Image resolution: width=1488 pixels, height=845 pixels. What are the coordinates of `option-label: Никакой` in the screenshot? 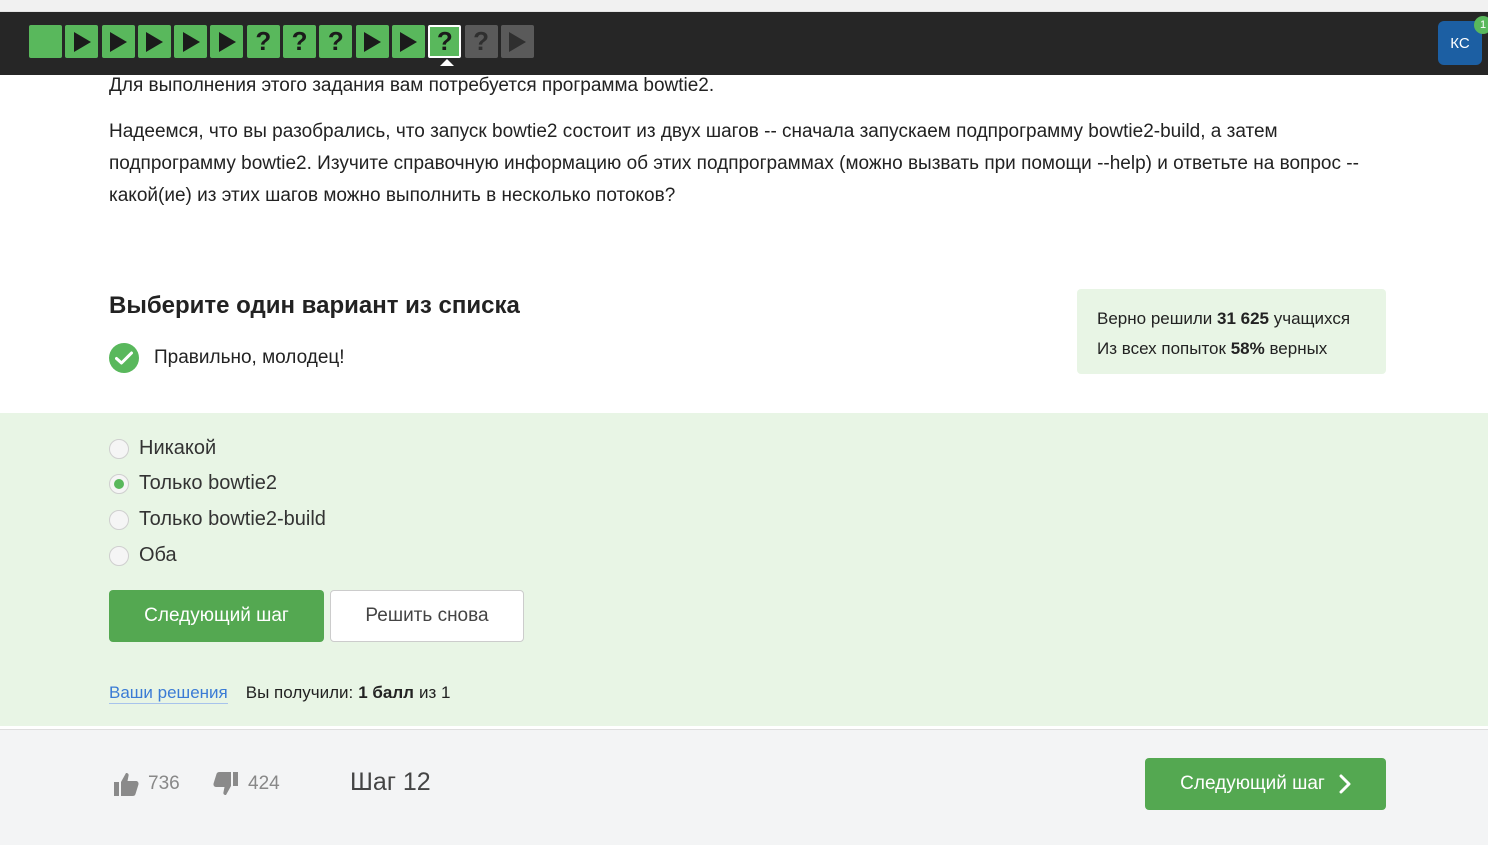 It's located at (178, 448).